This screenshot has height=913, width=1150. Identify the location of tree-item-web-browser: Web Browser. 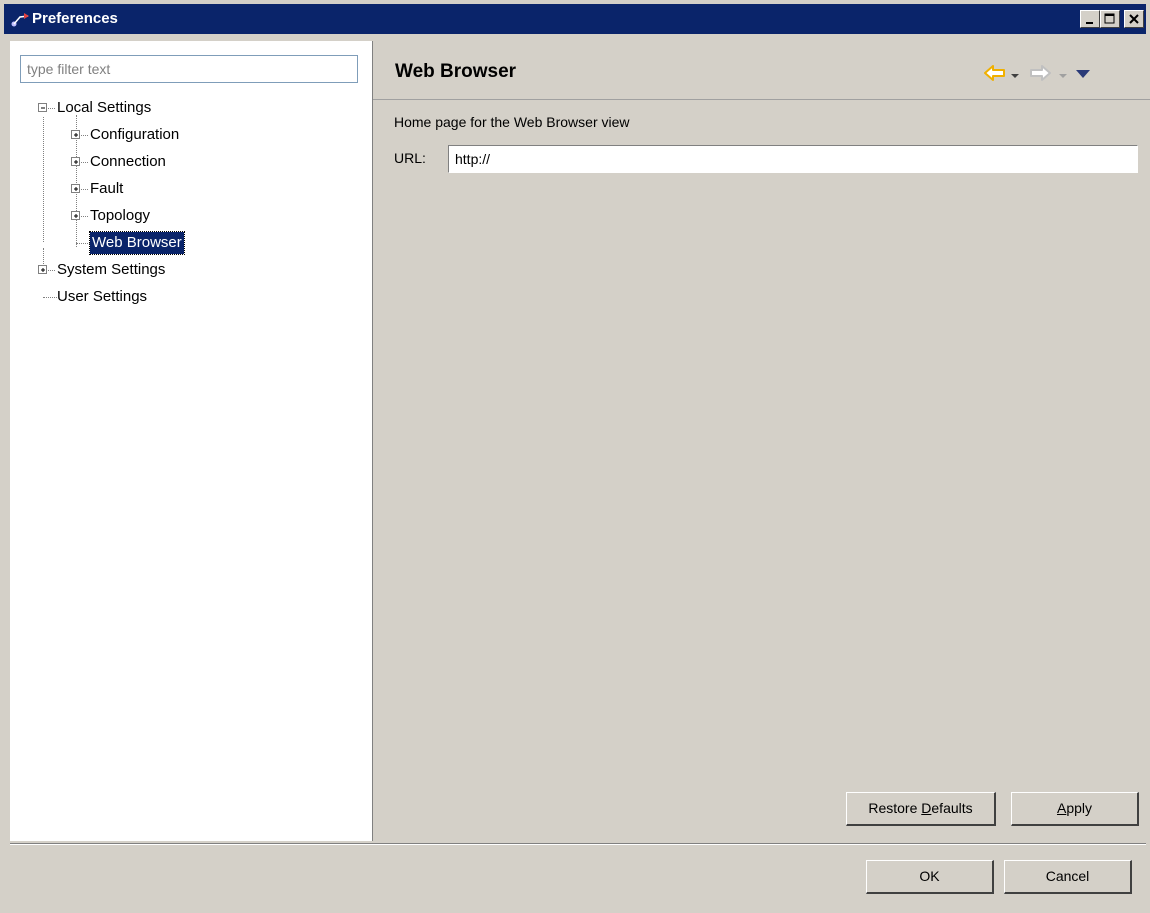
(191, 243).